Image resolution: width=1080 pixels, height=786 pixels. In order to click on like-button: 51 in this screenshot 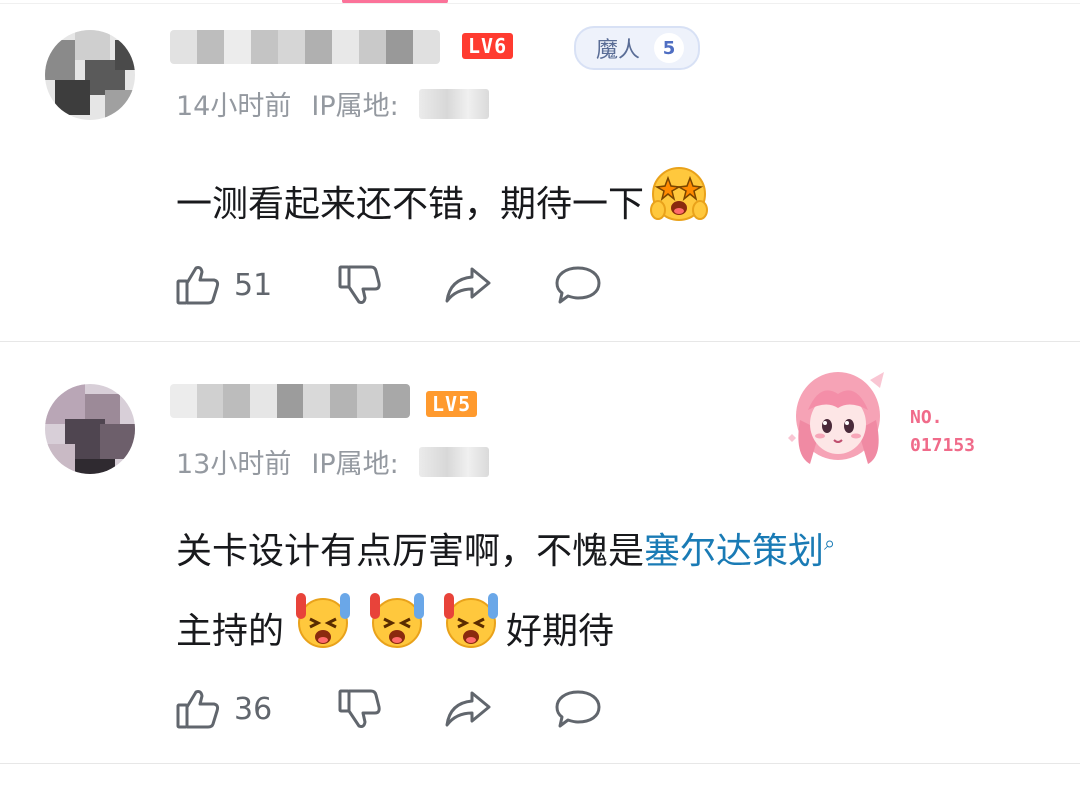, I will do `click(224, 285)`.